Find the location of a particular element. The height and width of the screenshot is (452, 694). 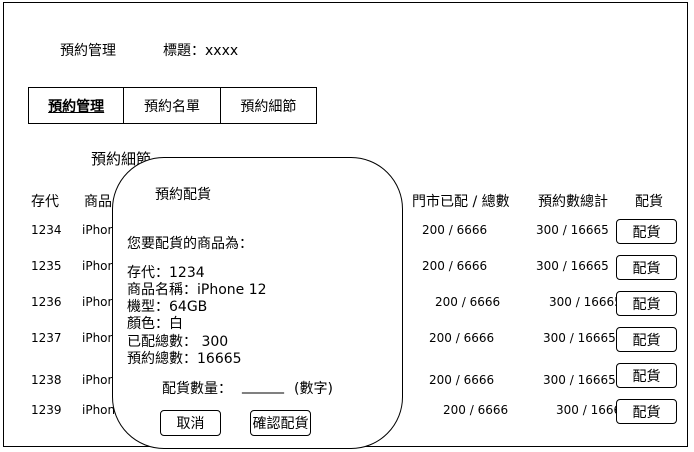

tab-reservation-management: 預約管理 is located at coordinates (76, 105).